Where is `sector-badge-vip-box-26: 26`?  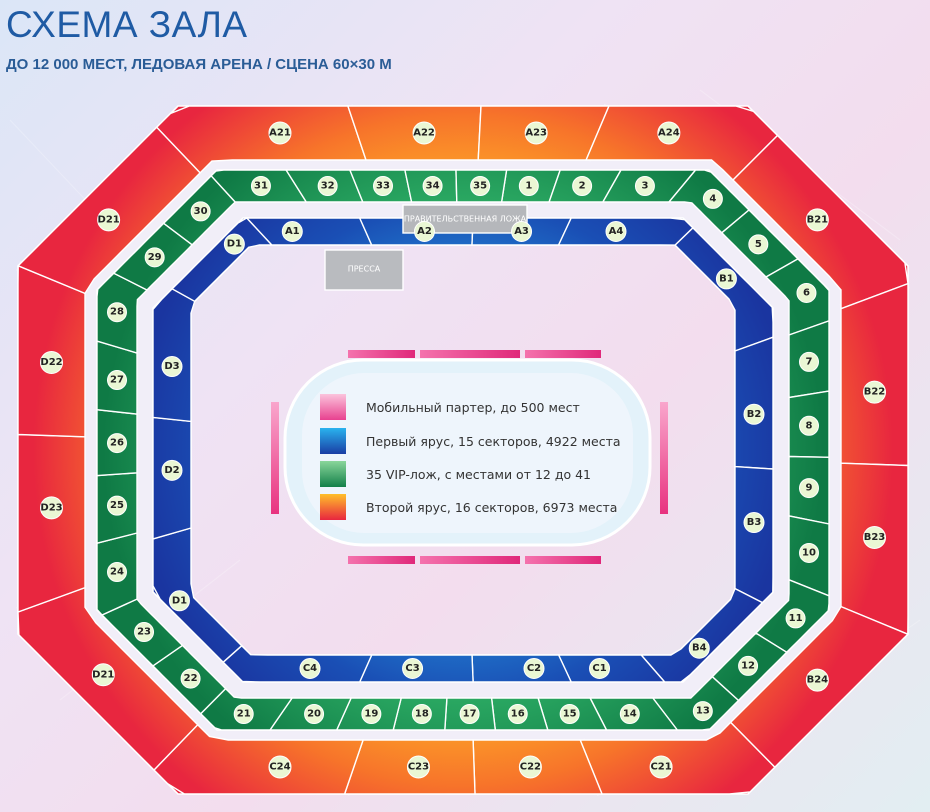 sector-badge-vip-box-26: 26 is located at coordinates (117, 443).